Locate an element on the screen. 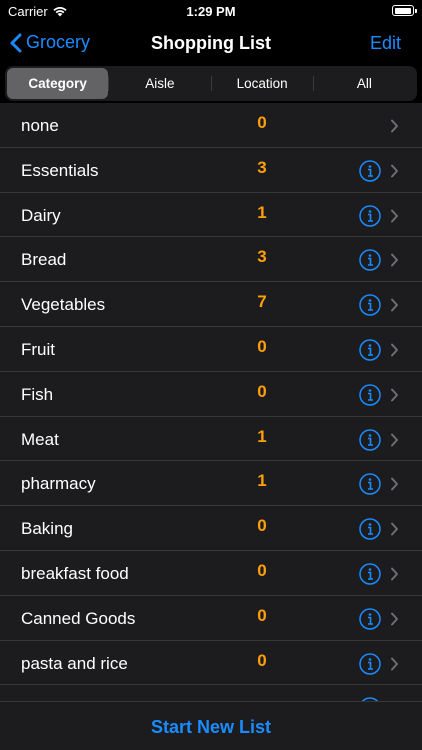  battery-fill is located at coordinates (402, 10).